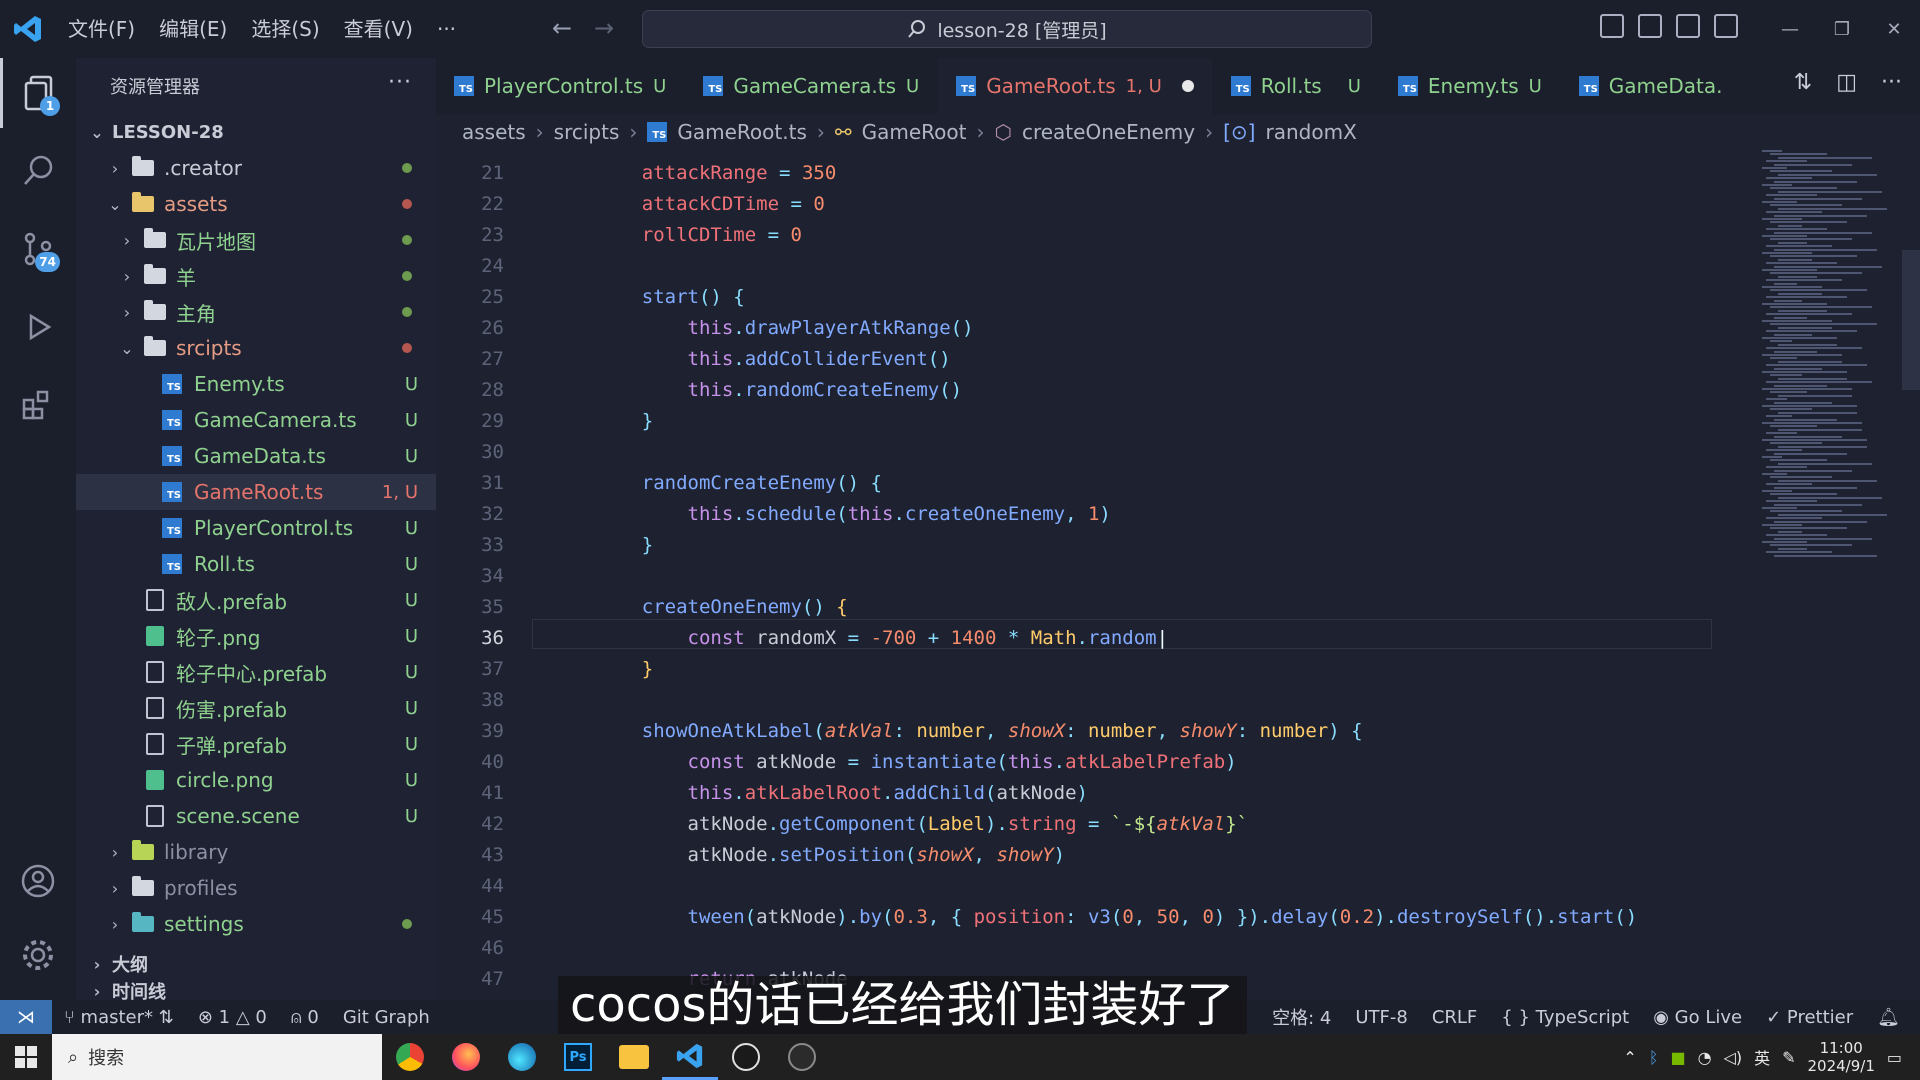  What do you see at coordinates (410, 1057) in the screenshot?
I see `chrome-icon` at bounding box center [410, 1057].